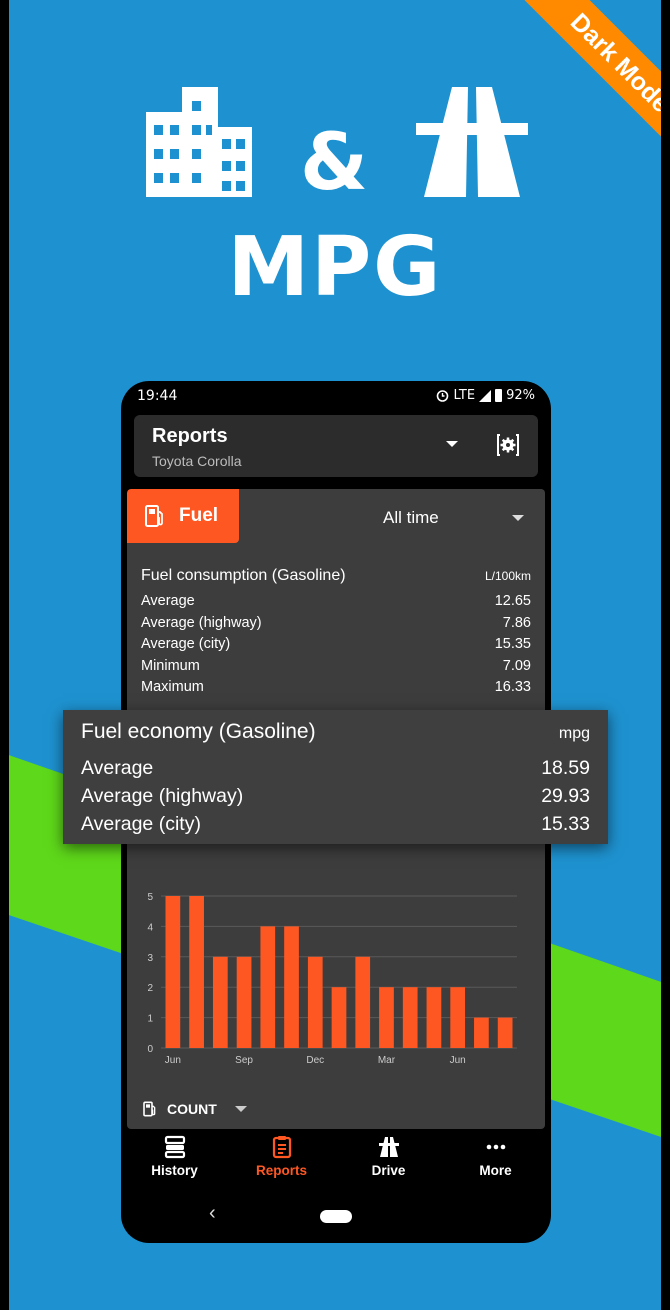 This screenshot has width=670, height=1310. Describe the element at coordinates (117, 768) in the screenshot. I see `economy-label: Average` at that location.